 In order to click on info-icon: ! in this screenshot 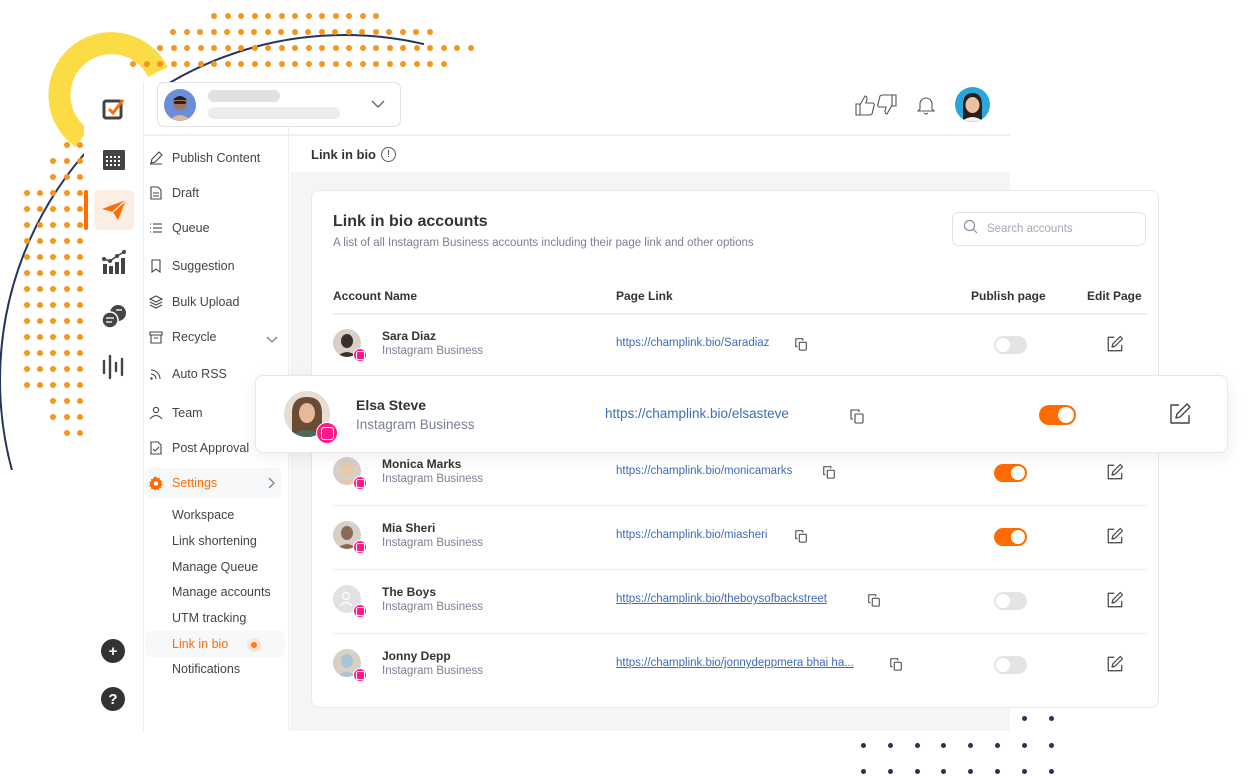, I will do `click(388, 154)`.